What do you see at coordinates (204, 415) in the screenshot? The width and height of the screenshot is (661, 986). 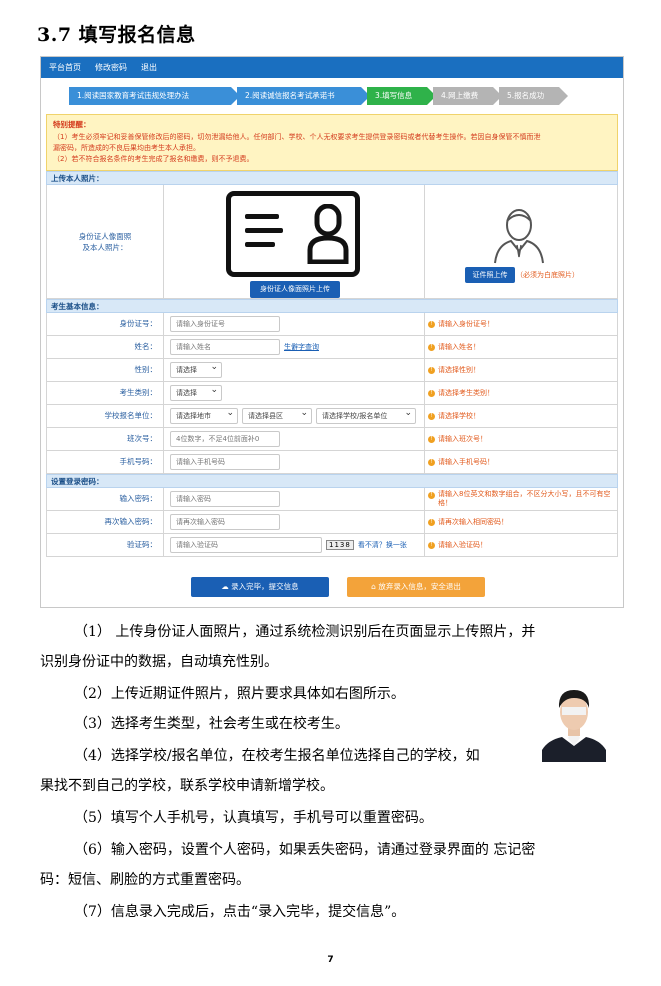 I see `city-select: 请选择地市` at bounding box center [204, 415].